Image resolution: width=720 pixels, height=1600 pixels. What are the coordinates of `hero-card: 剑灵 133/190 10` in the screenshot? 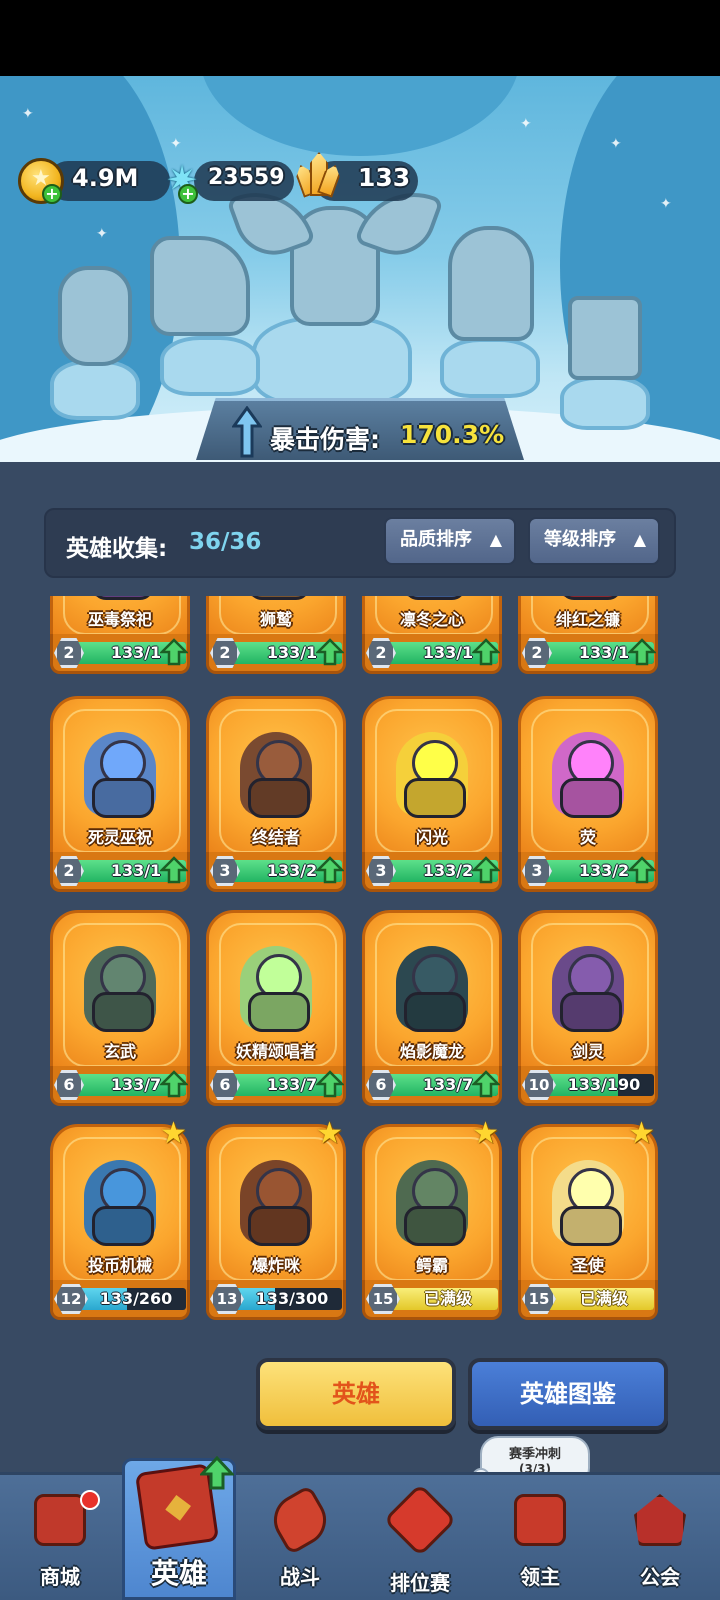 It's located at (588, 1010).